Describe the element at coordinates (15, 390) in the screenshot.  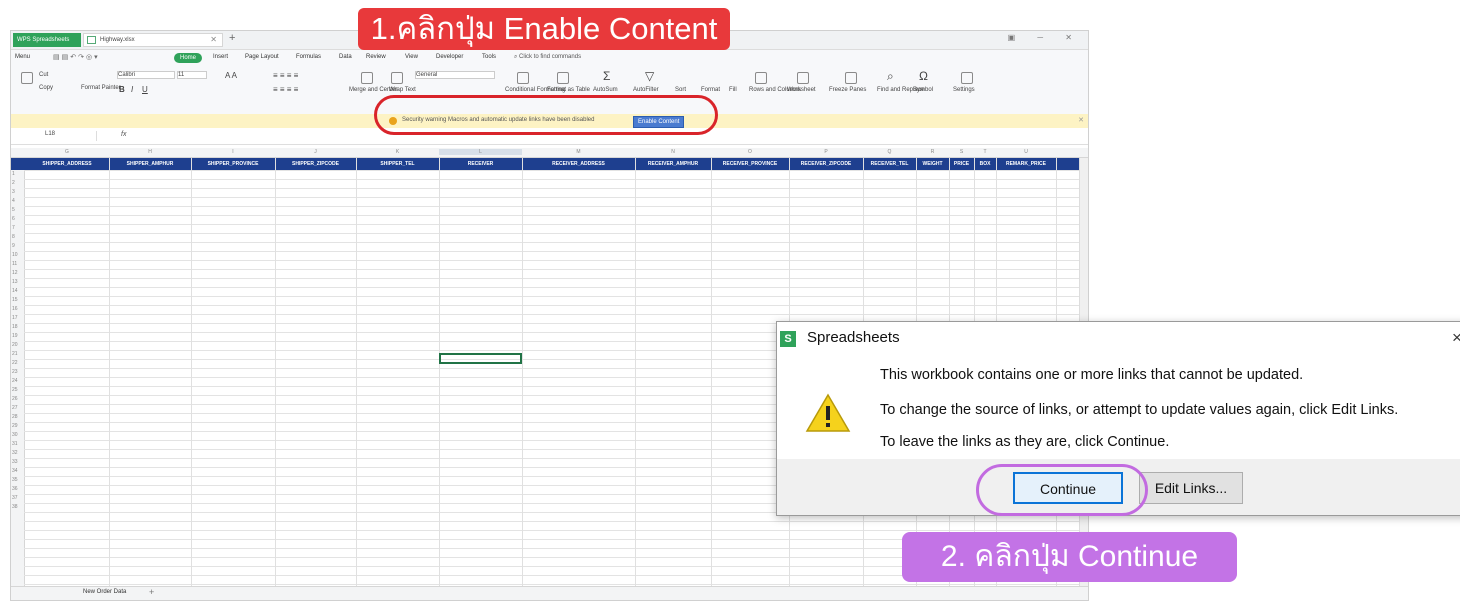
I see `row-number: 25` at that location.